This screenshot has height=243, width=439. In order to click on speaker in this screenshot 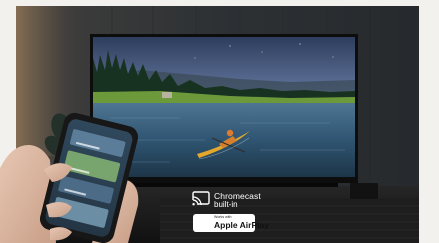, I will do `click(364, 191)`.